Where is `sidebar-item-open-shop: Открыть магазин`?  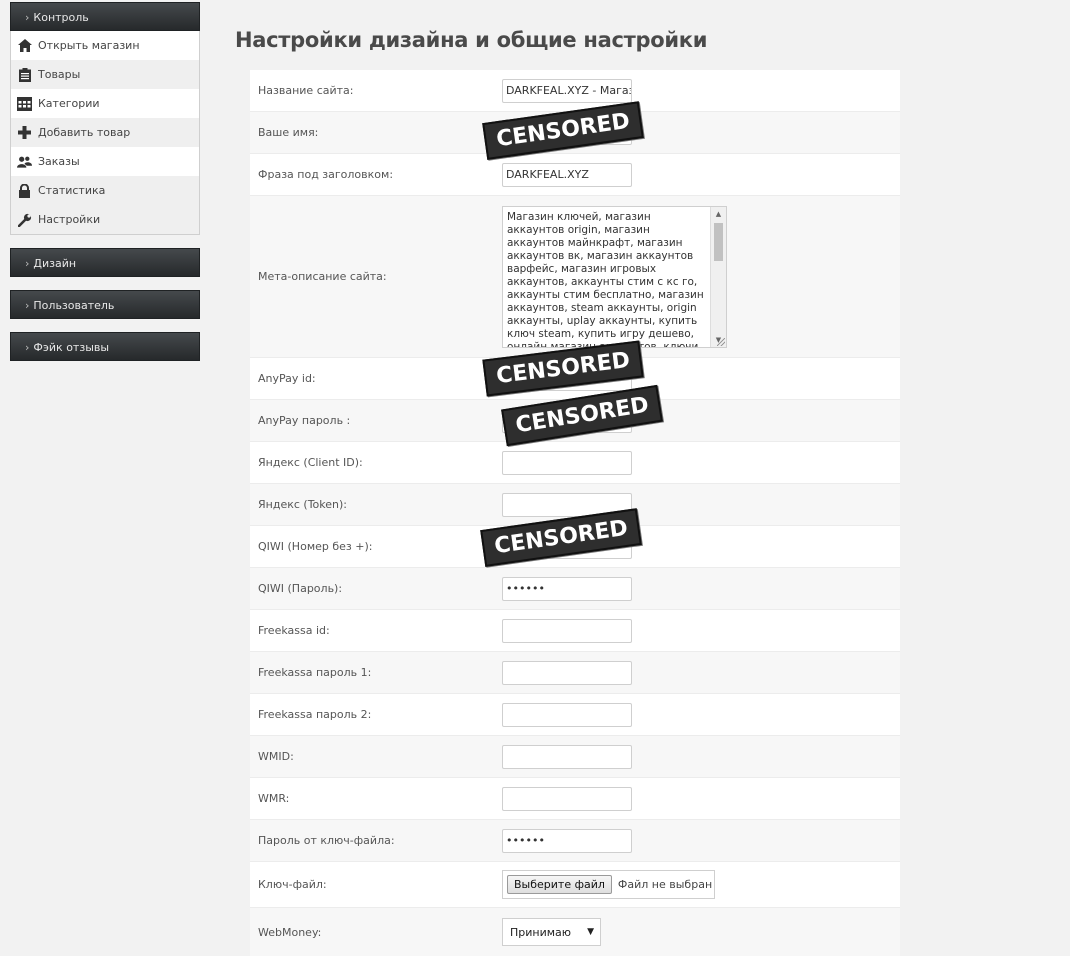 sidebar-item-open-shop: Открыть магазин is located at coordinates (105, 45).